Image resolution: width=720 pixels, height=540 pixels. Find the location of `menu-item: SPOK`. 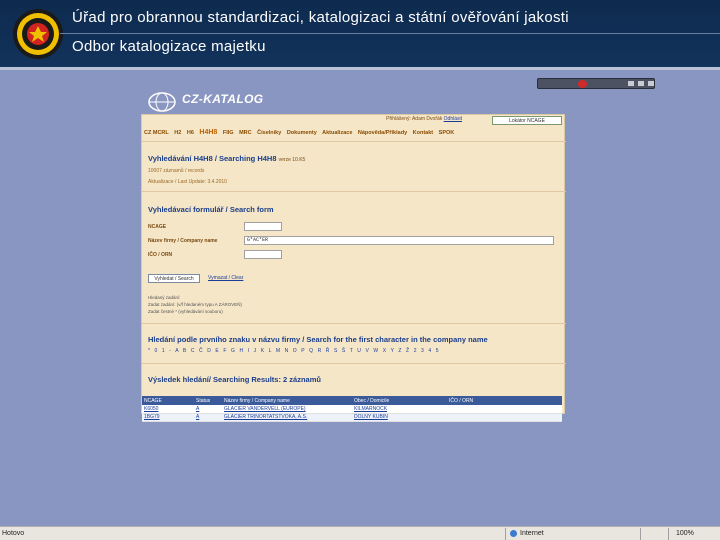

menu-item: SPOK is located at coordinates (447, 133).